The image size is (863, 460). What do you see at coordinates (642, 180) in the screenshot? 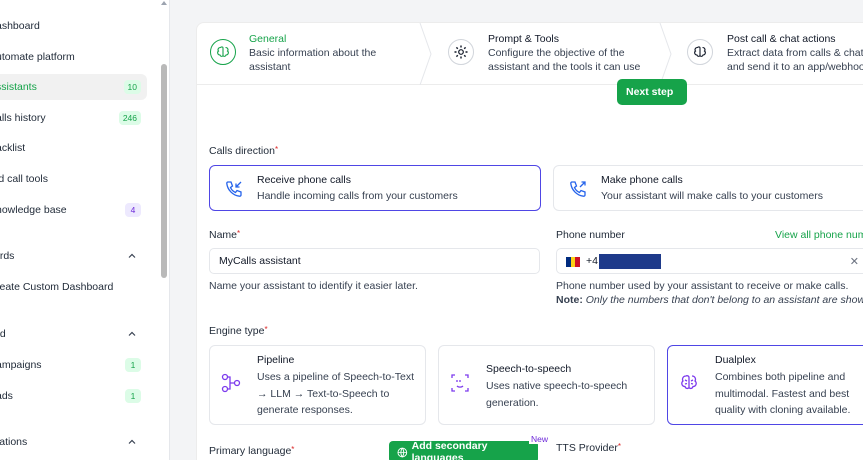
I see `option-title: Make phone calls` at bounding box center [642, 180].